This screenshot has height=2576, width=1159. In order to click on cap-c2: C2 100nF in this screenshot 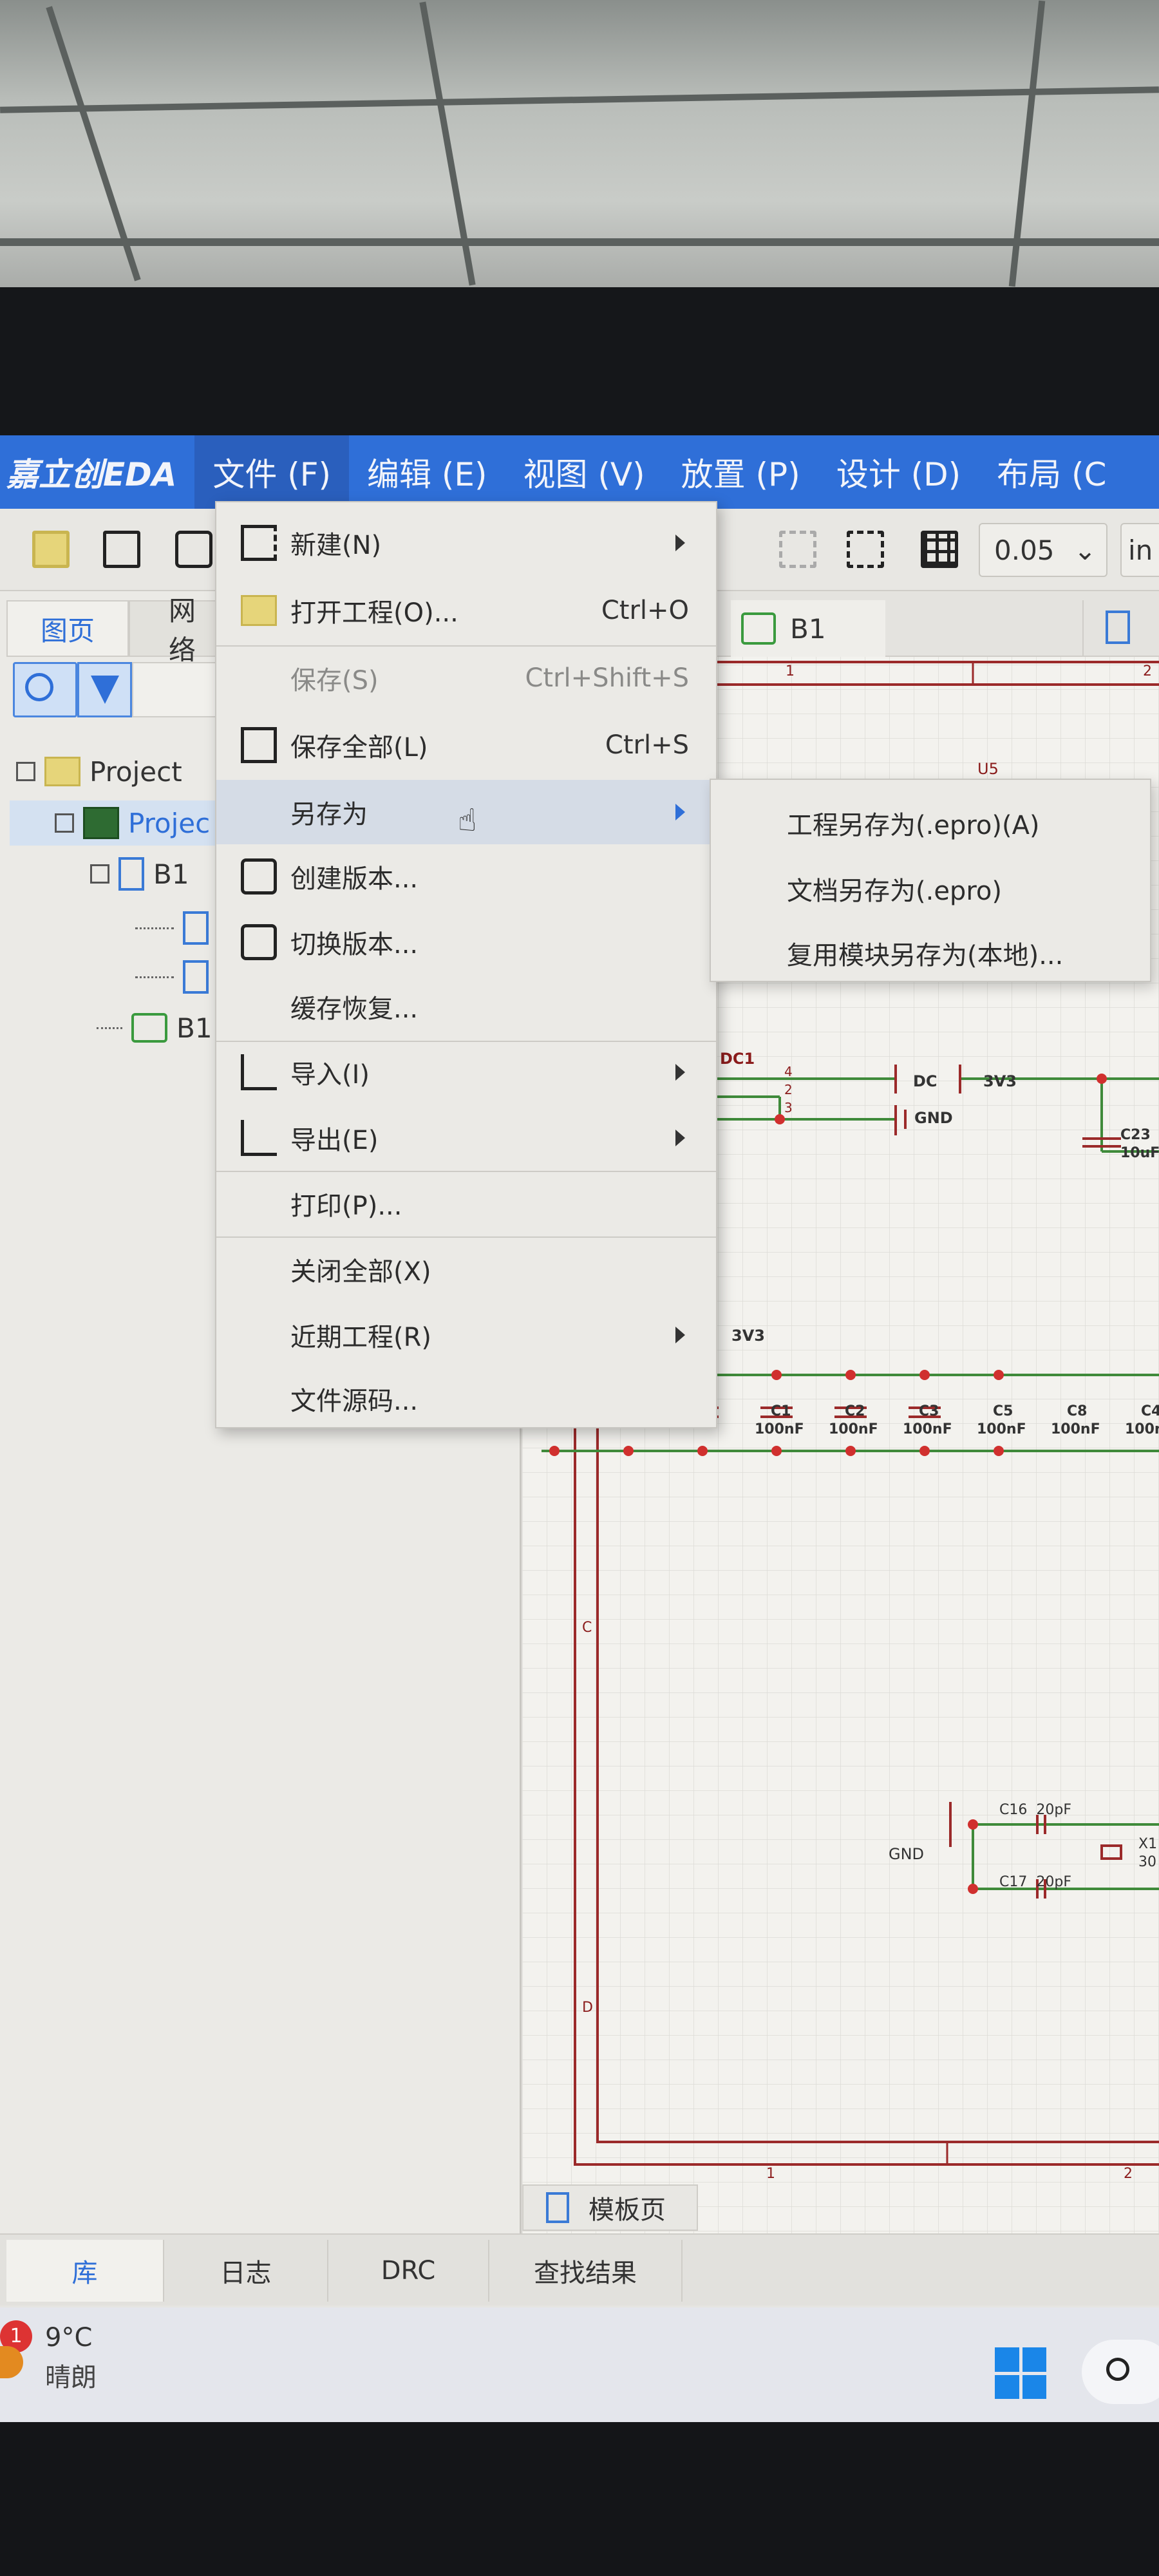, I will do `click(853, 1421)`.